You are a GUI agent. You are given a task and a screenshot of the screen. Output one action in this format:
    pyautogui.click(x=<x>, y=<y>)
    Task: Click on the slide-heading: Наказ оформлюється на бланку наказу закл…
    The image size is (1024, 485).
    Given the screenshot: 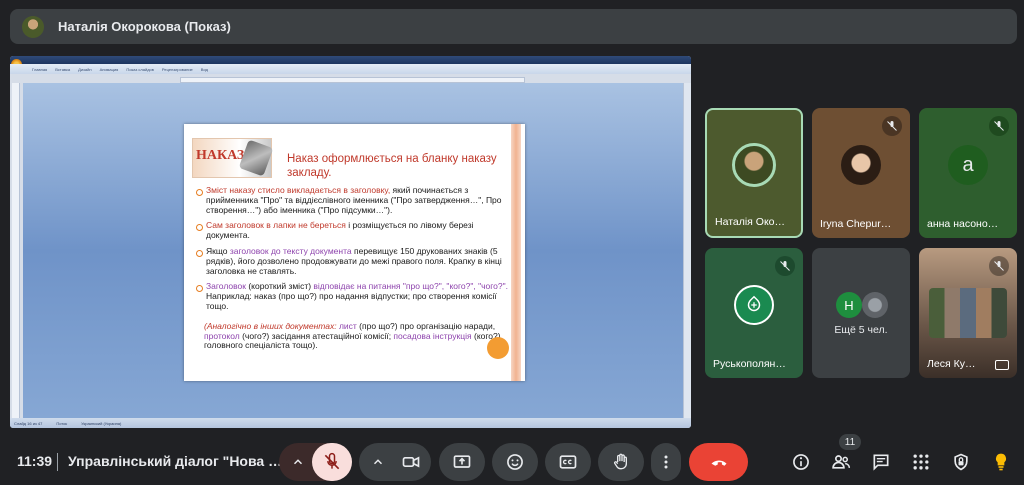 What is the action you would take?
    pyautogui.click(x=392, y=166)
    